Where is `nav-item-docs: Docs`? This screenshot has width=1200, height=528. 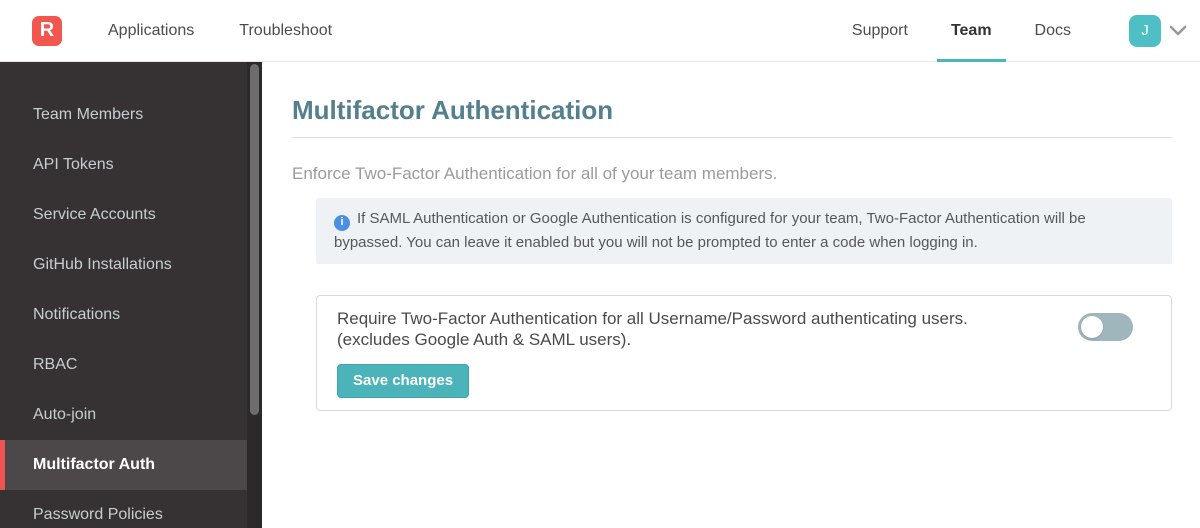
nav-item-docs: Docs is located at coordinates (1053, 31).